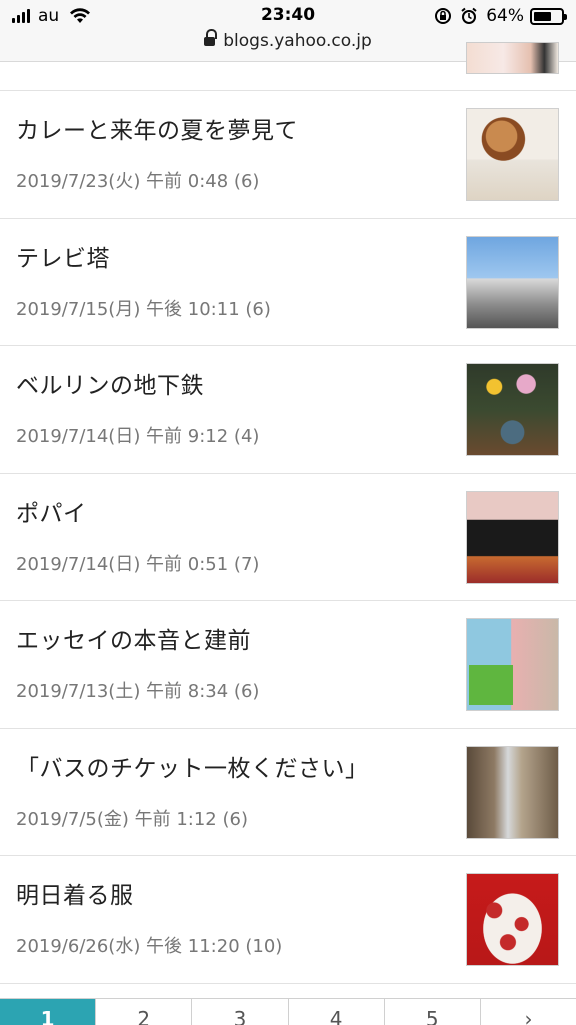  What do you see at coordinates (288, 17) in the screenshot?
I see `system-status-row: au 23:40 64%` at bounding box center [288, 17].